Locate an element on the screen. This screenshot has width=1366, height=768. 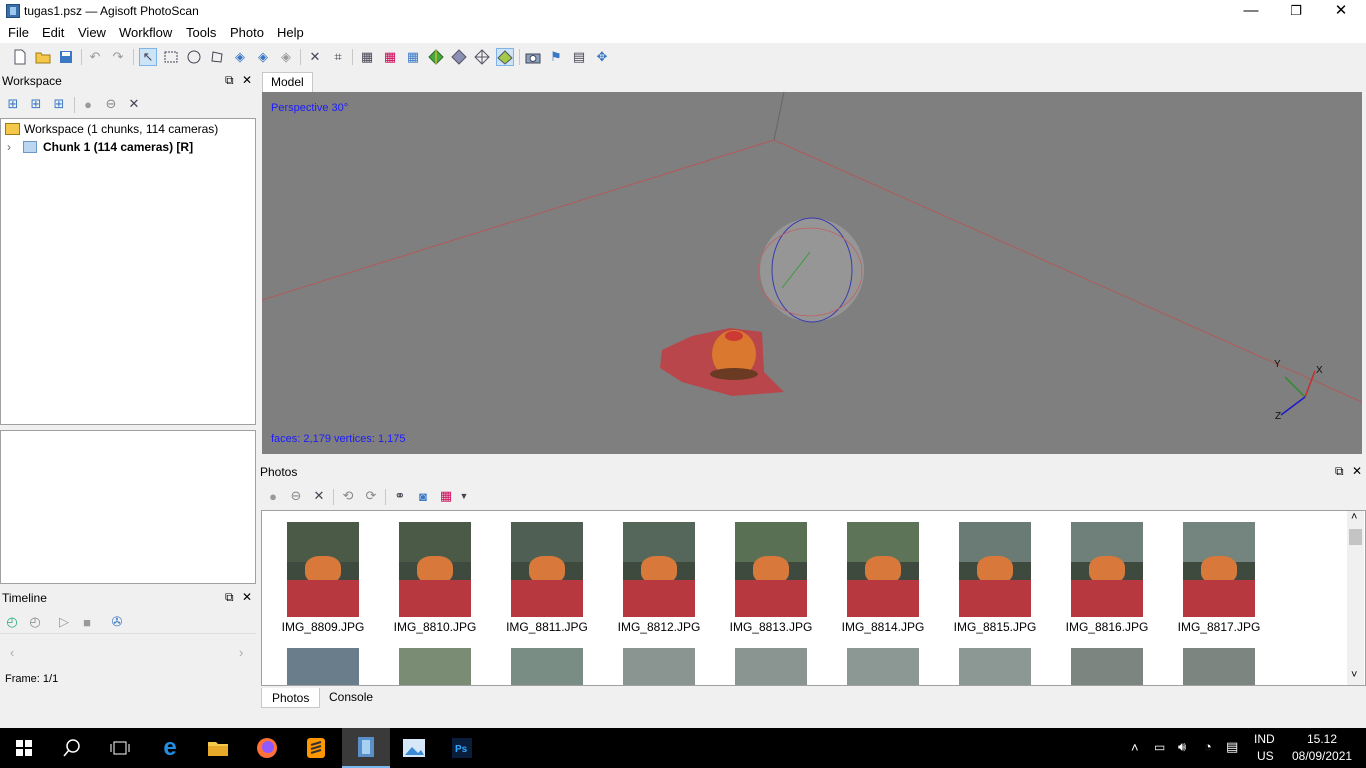
redo-icon: ↷ is located at coordinates (118, 57).